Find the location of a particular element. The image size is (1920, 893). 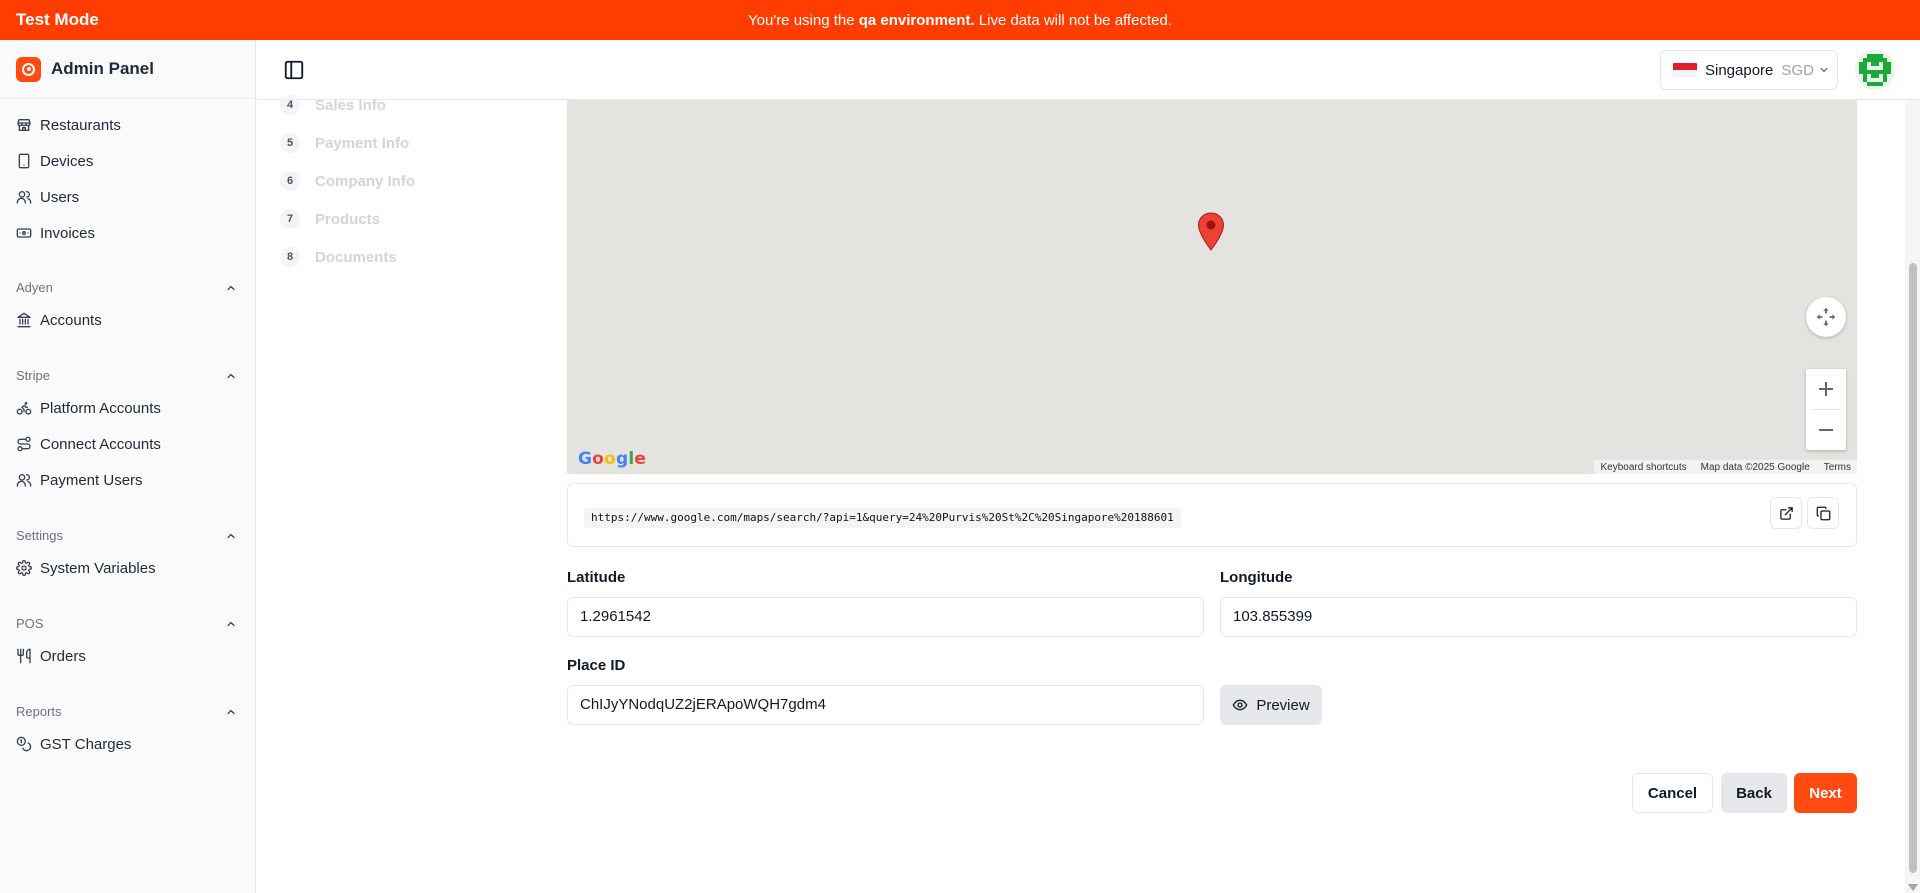

step-label: Payment Info is located at coordinates (362, 143).